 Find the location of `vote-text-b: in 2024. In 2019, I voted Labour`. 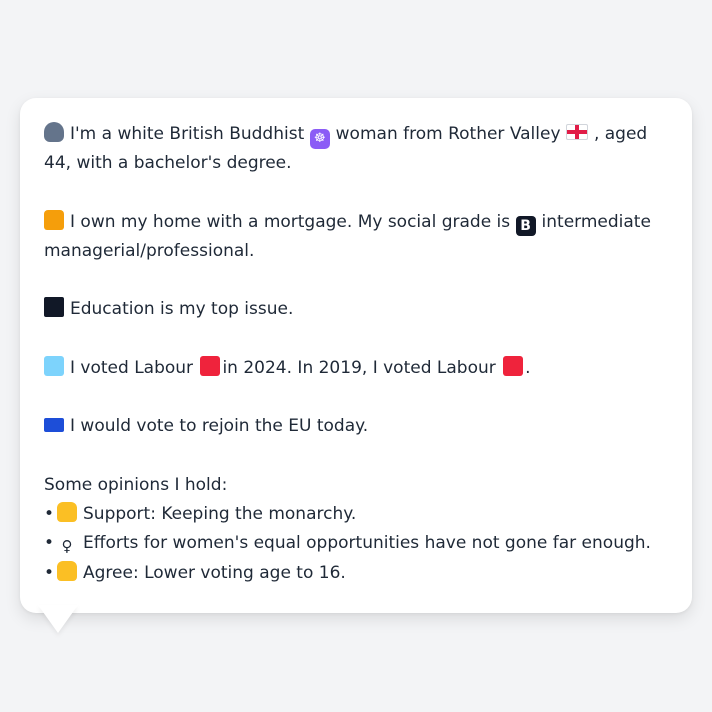

vote-text-b: in 2024. In 2019, I voted Labour is located at coordinates (359, 367).